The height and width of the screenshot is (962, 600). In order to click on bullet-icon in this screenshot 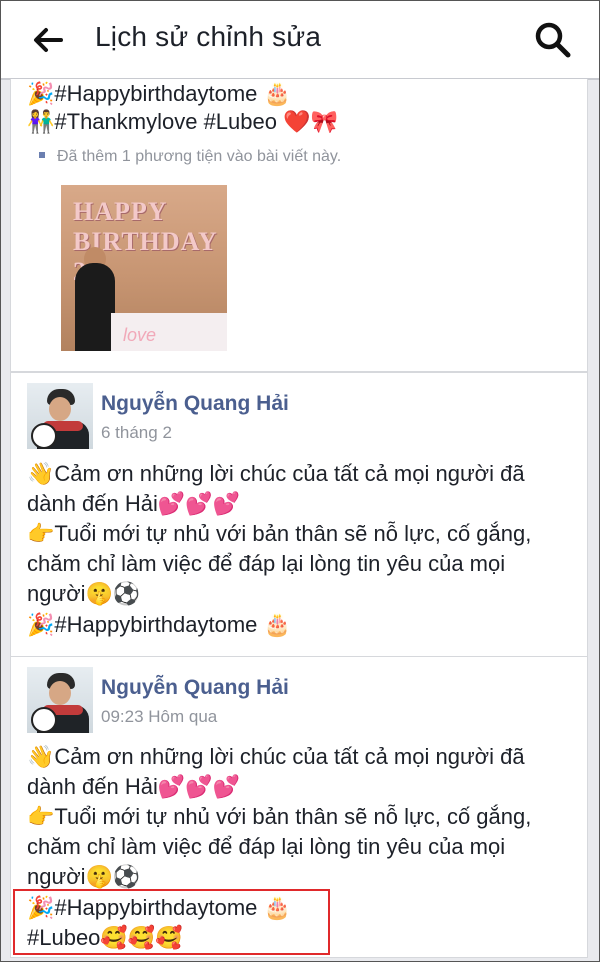, I will do `click(42, 155)`.